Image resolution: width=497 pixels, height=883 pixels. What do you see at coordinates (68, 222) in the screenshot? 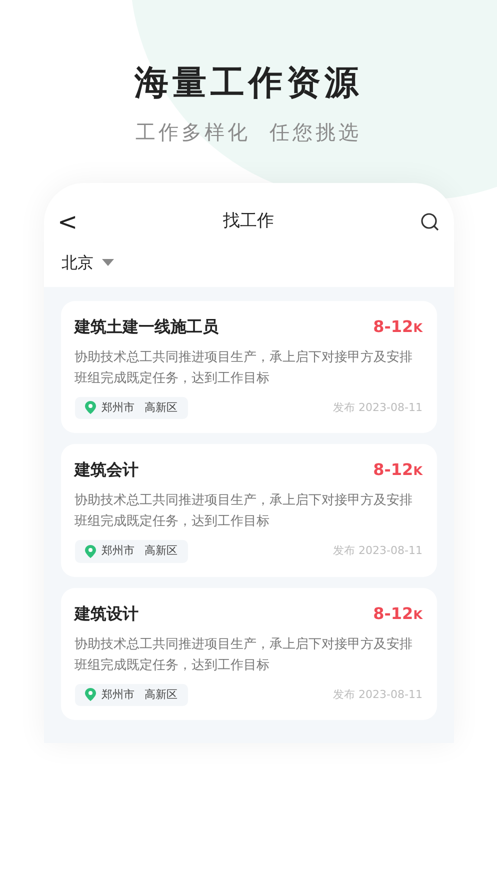
I see `back-button: <` at bounding box center [68, 222].